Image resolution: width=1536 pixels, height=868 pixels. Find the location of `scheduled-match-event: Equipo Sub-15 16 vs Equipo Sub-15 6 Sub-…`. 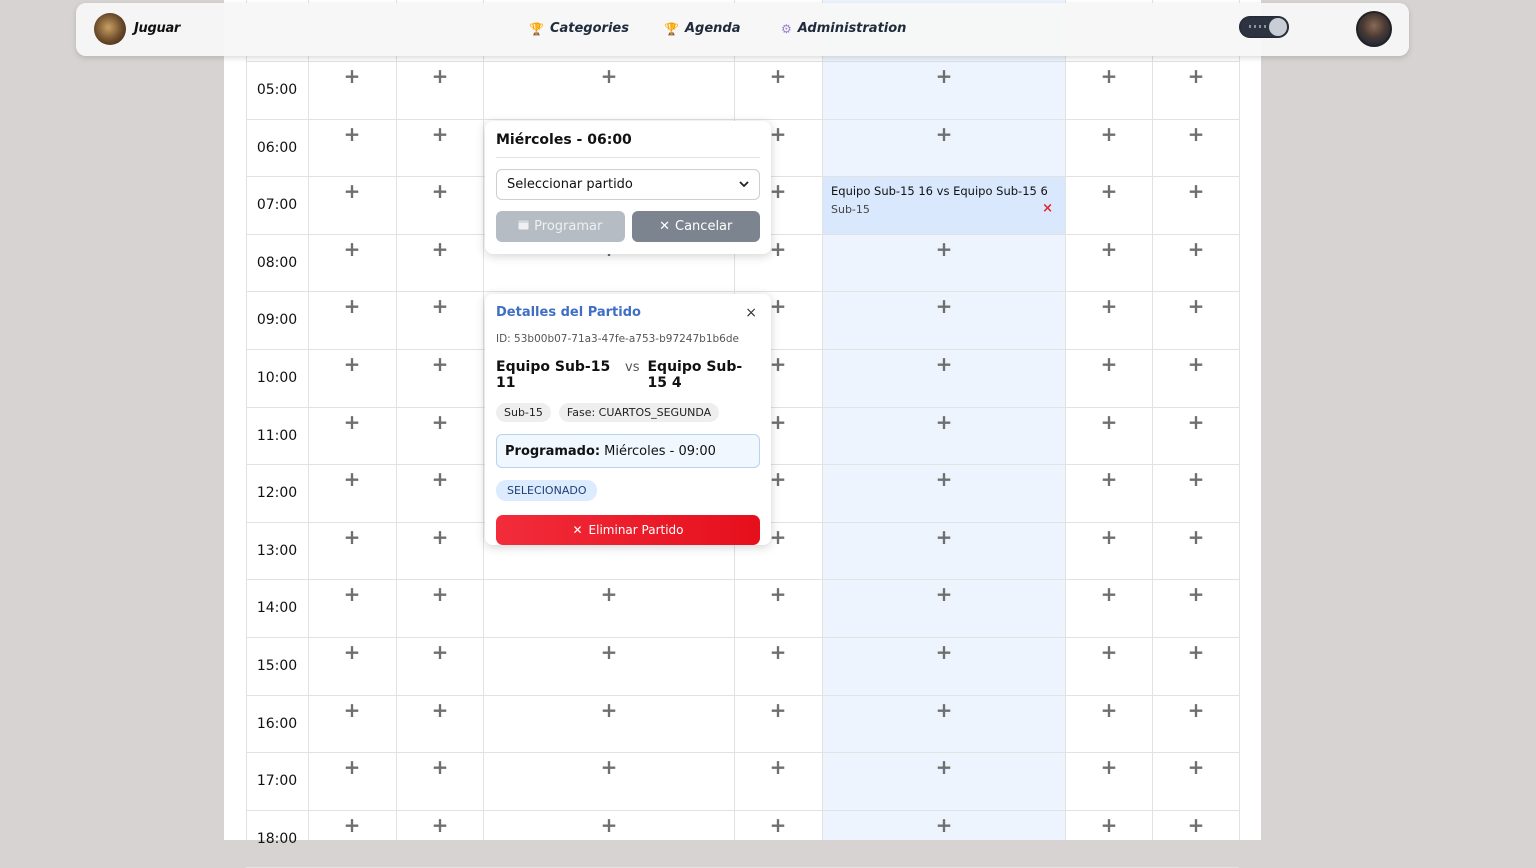

scheduled-match-event: Equipo Sub-15 16 vs Equipo Sub-15 6 Sub-… is located at coordinates (944, 205).